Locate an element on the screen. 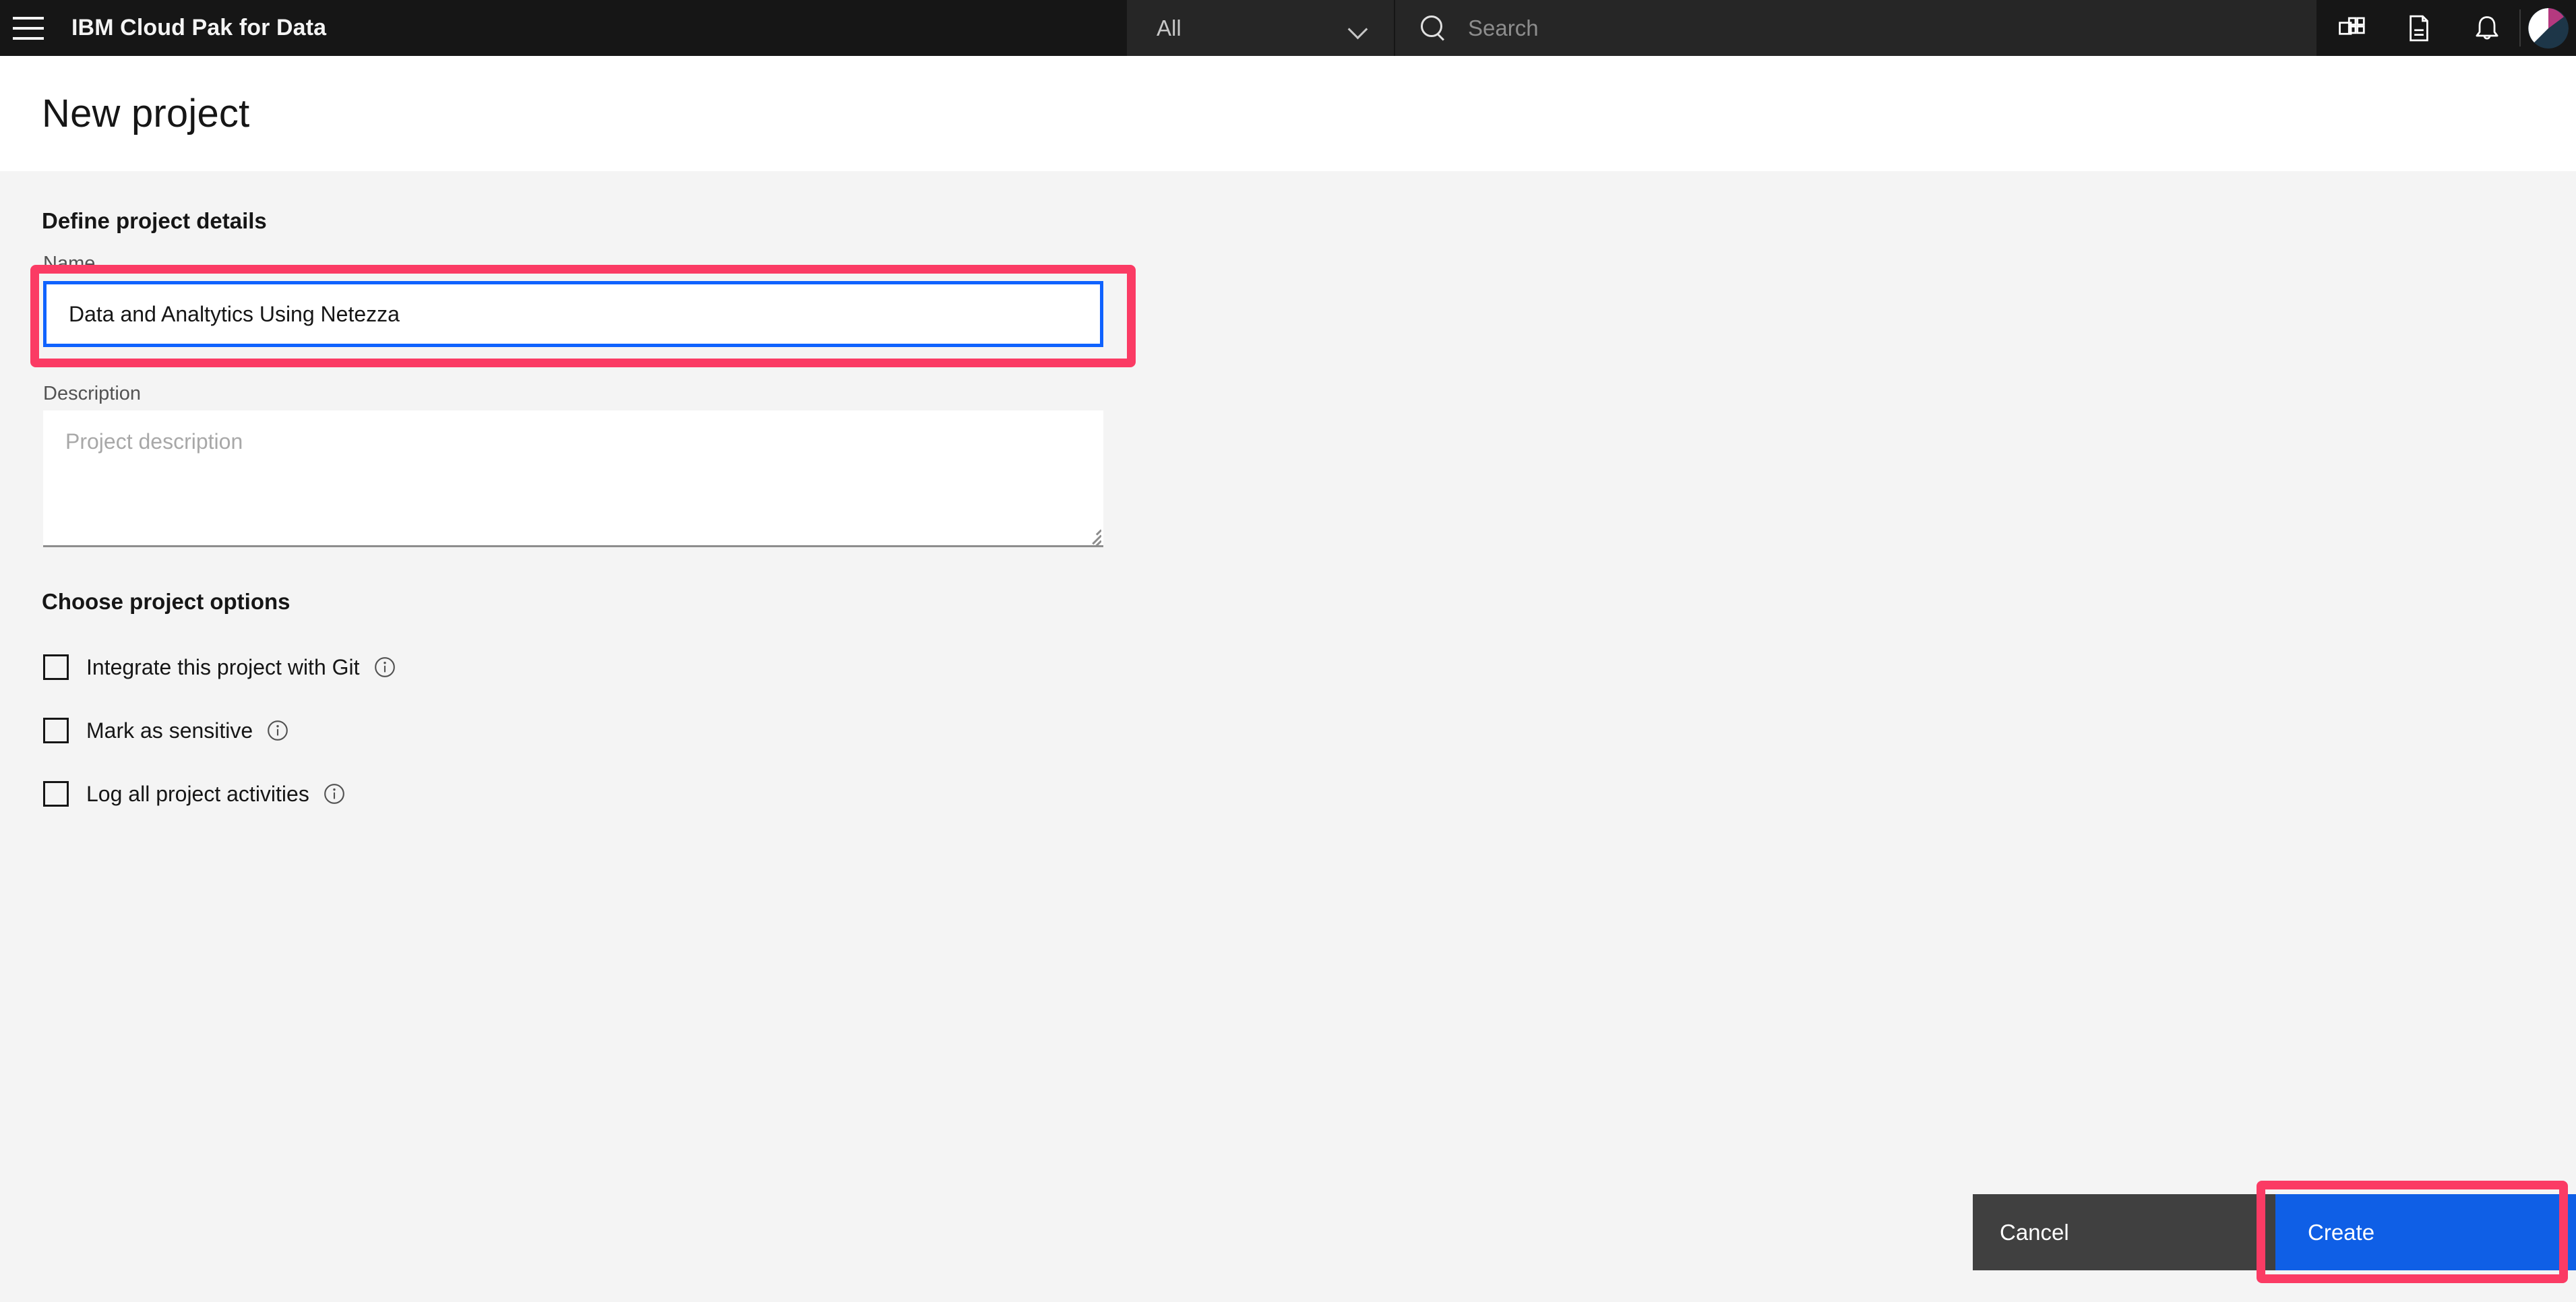  notification-bell-icon is located at coordinates (2487, 27).